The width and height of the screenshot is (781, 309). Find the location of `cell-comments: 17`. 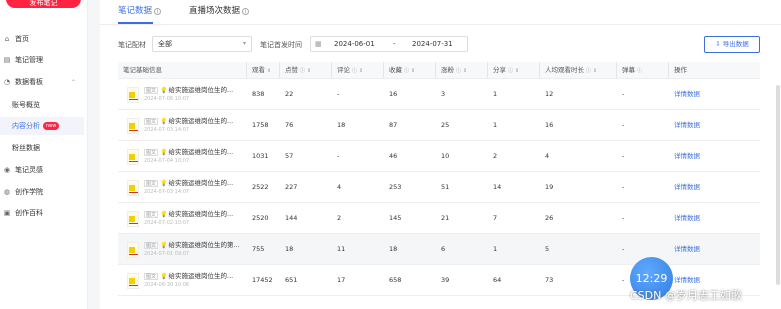

cell-comments: 17 is located at coordinates (341, 280).